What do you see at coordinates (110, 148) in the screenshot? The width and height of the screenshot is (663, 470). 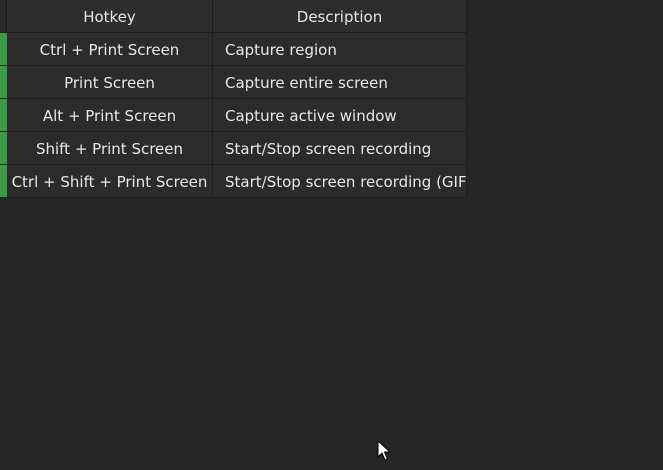 I see `hotkey-cell: Shift + Print Screen` at bounding box center [110, 148].